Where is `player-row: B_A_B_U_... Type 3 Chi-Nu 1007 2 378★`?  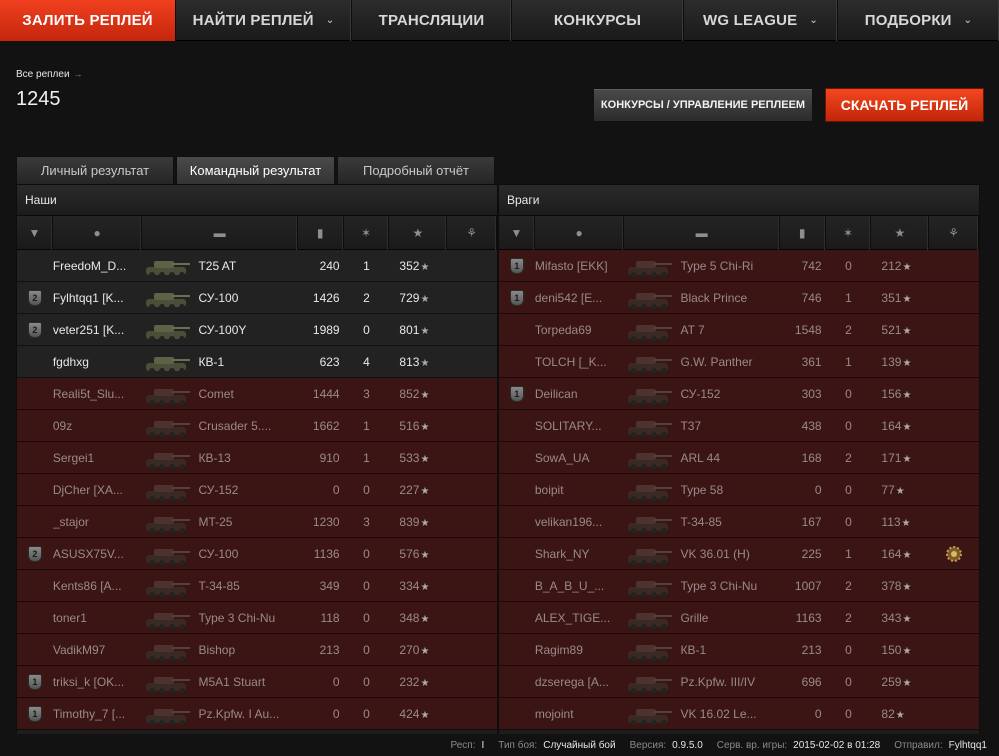 player-row: B_A_B_U_... Type 3 Chi-Nu 1007 2 378★ is located at coordinates (739, 586).